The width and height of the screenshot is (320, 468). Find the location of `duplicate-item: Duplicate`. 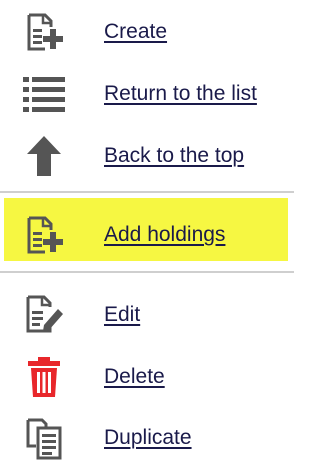

duplicate-item: Duplicate is located at coordinates (147, 438).